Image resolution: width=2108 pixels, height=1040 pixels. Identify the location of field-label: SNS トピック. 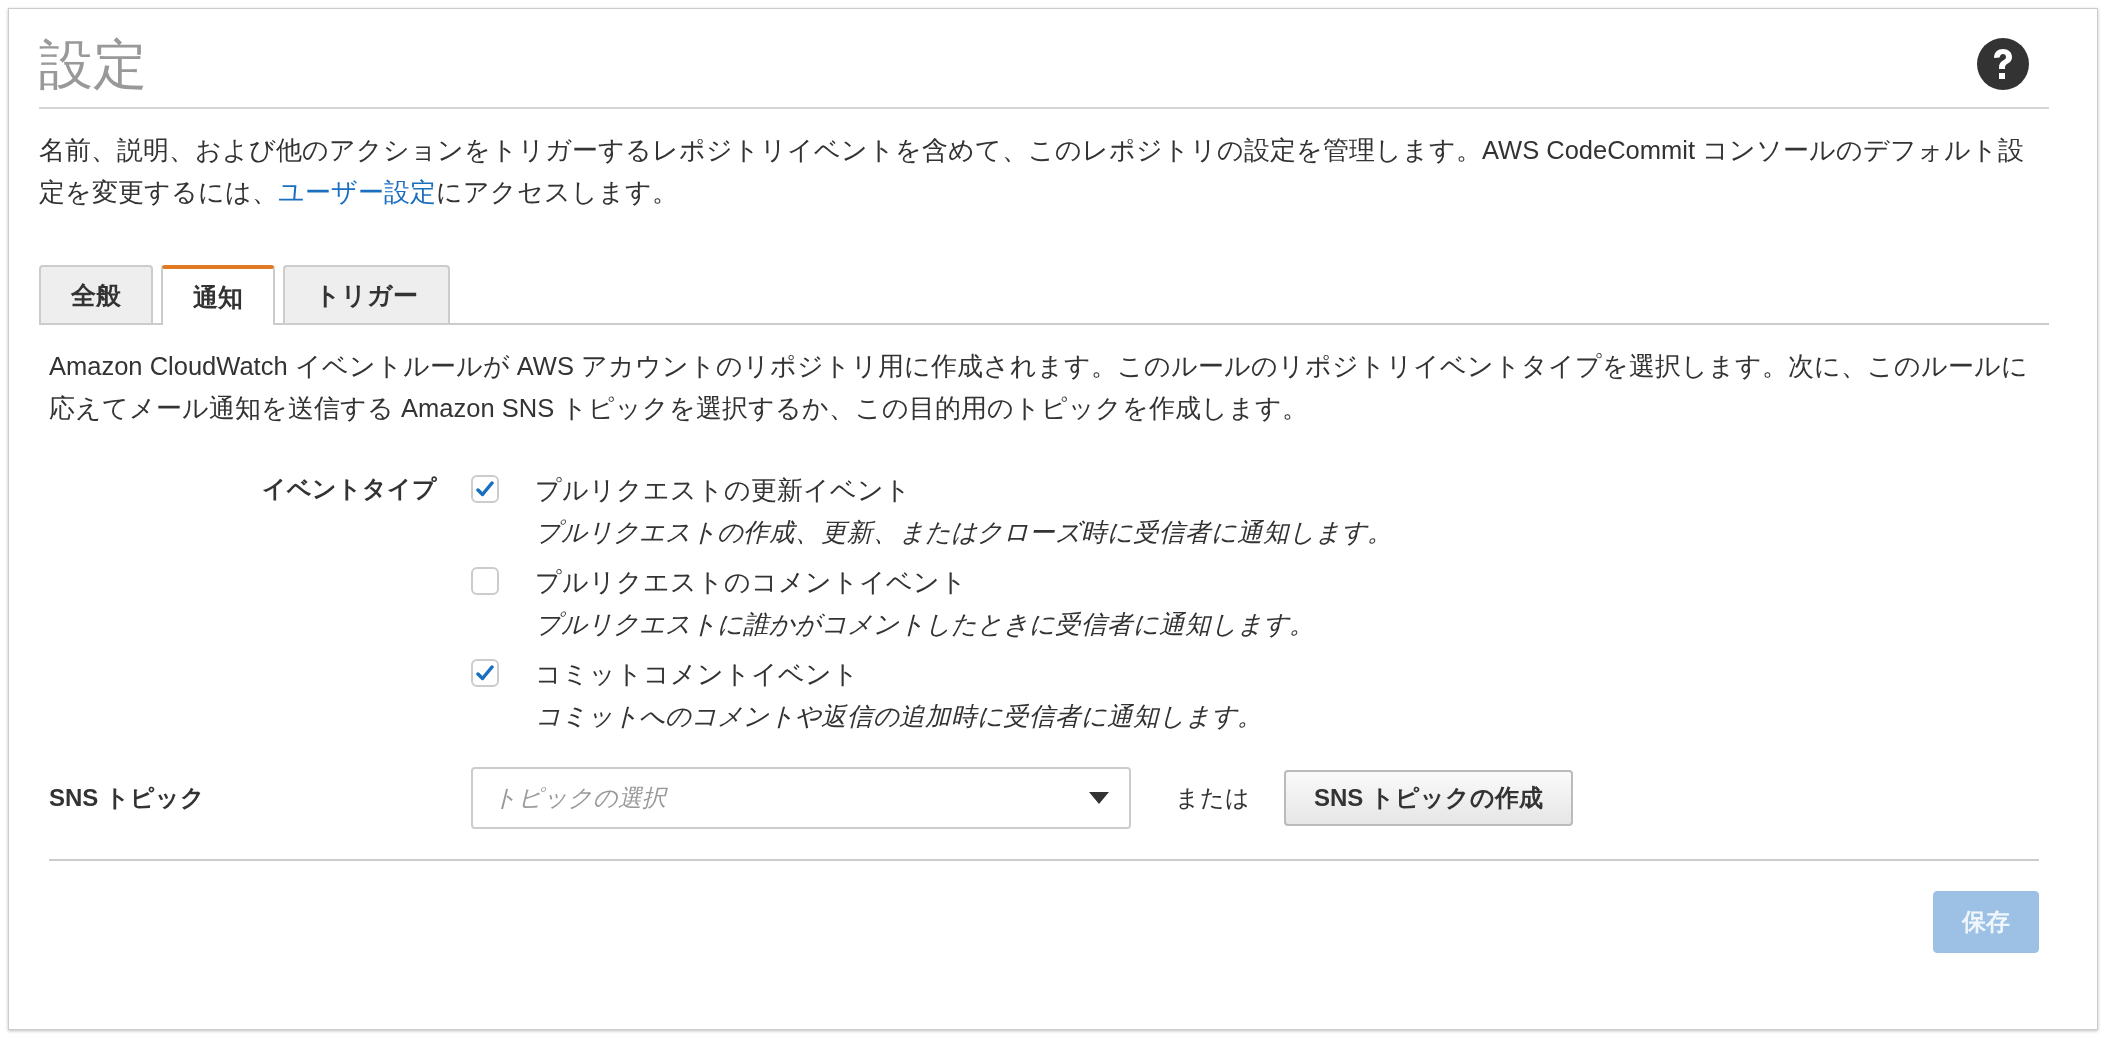
(127, 798).